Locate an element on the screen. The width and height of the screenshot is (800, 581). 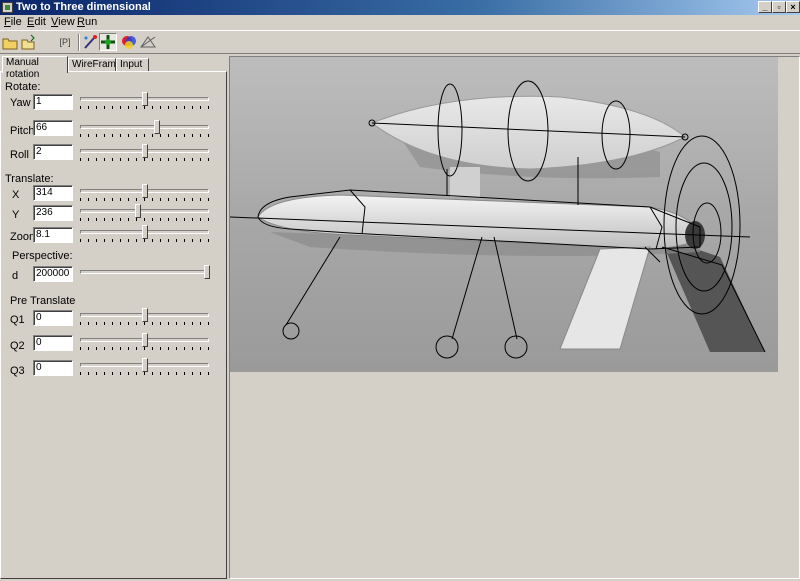
d-field: 200000 is located at coordinates (53, 274).